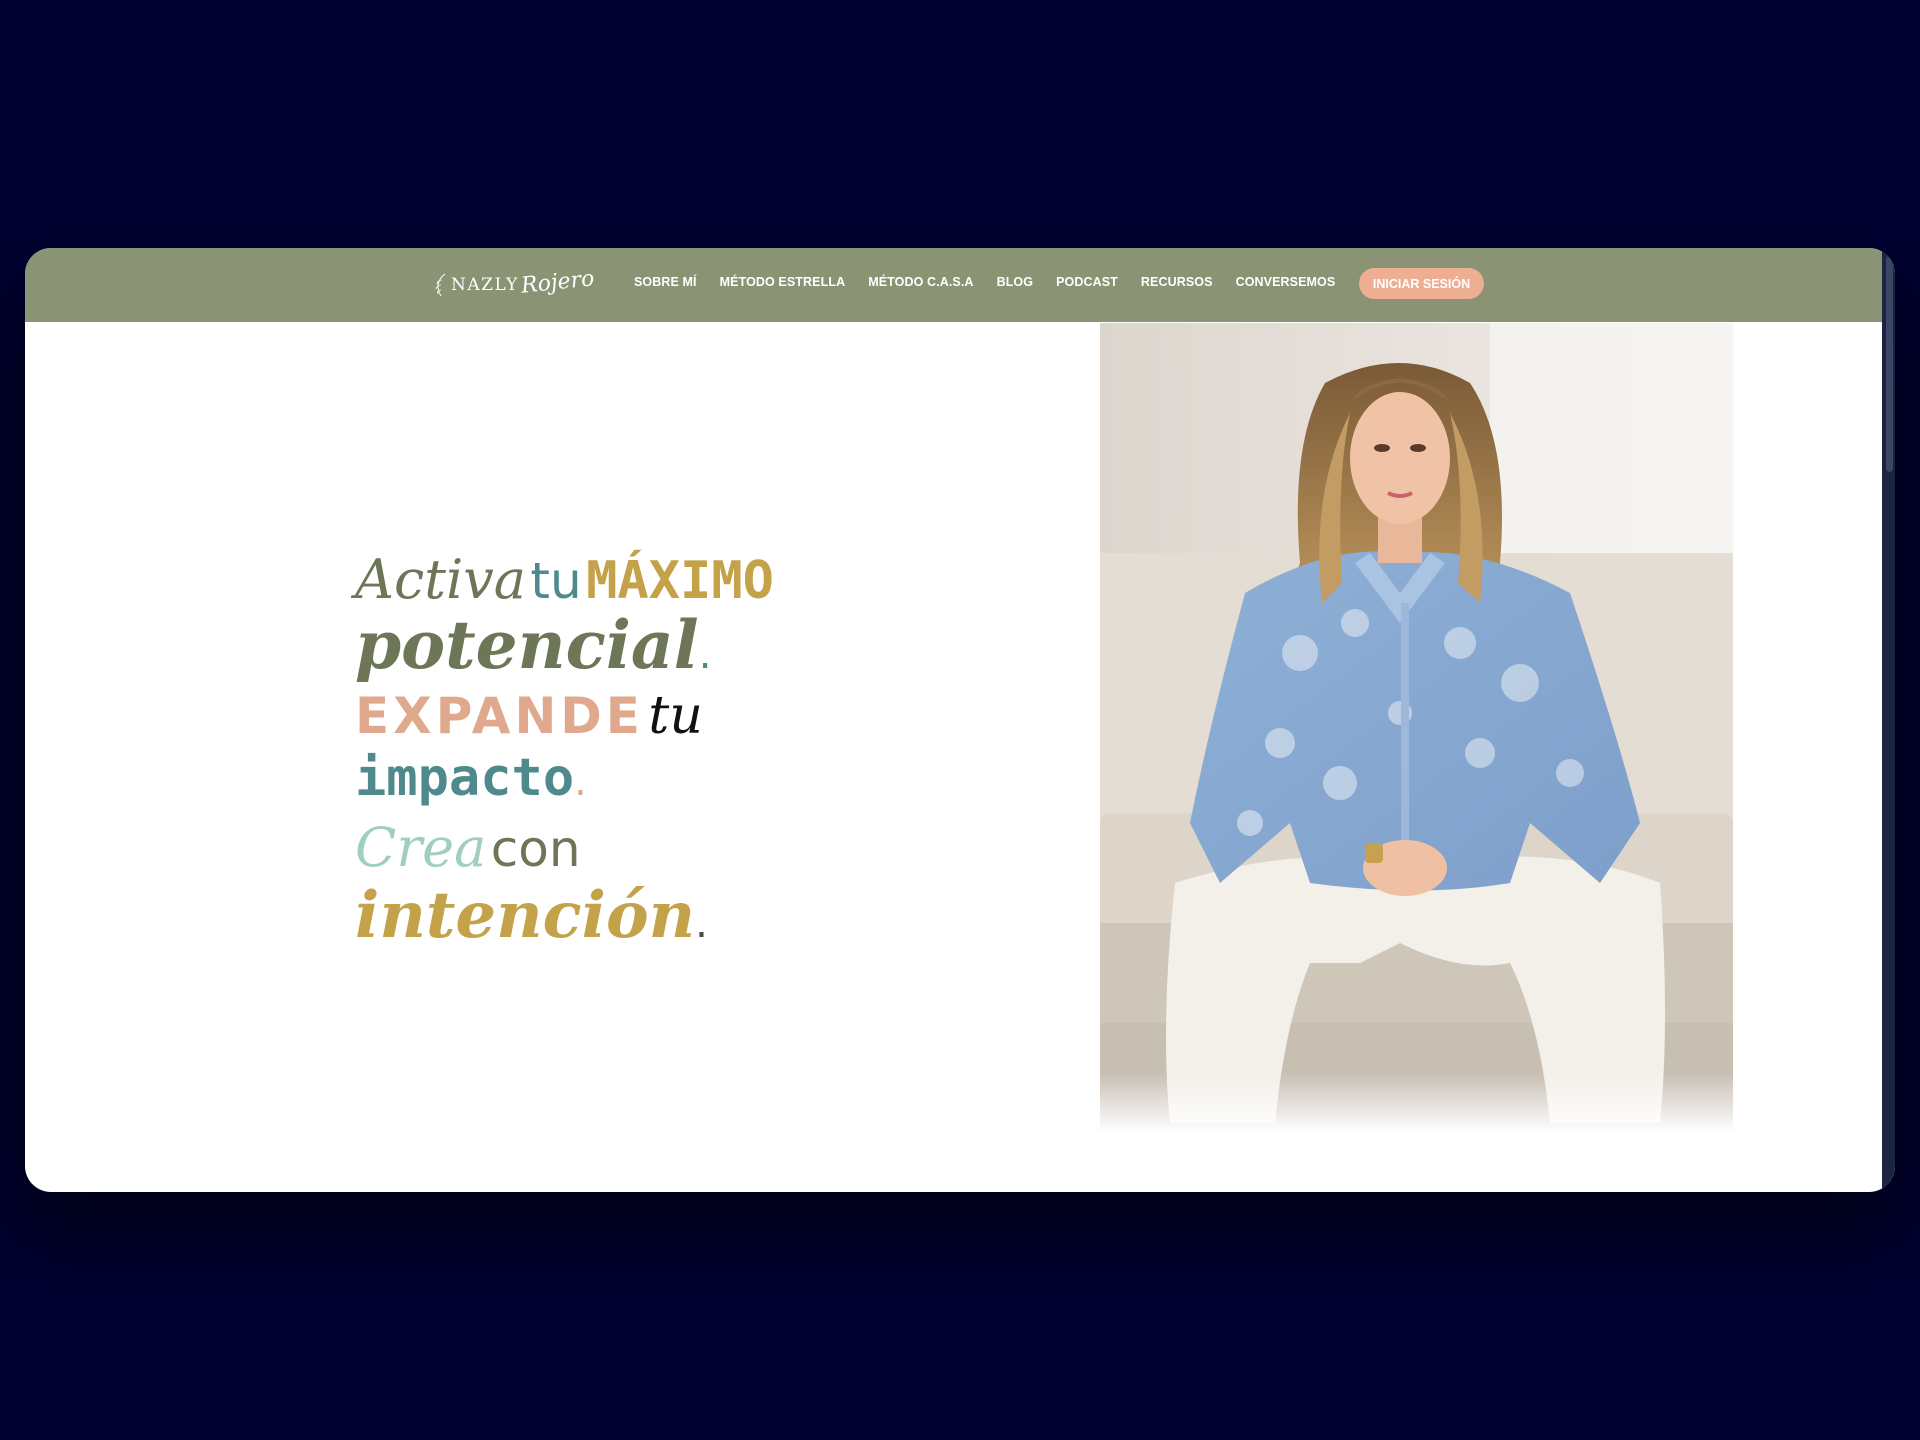 Image resolution: width=1920 pixels, height=1440 pixels. Describe the element at coordinates (1015, 282) in the screenshot. I see `nav-item-blog: BLOG` at that location.